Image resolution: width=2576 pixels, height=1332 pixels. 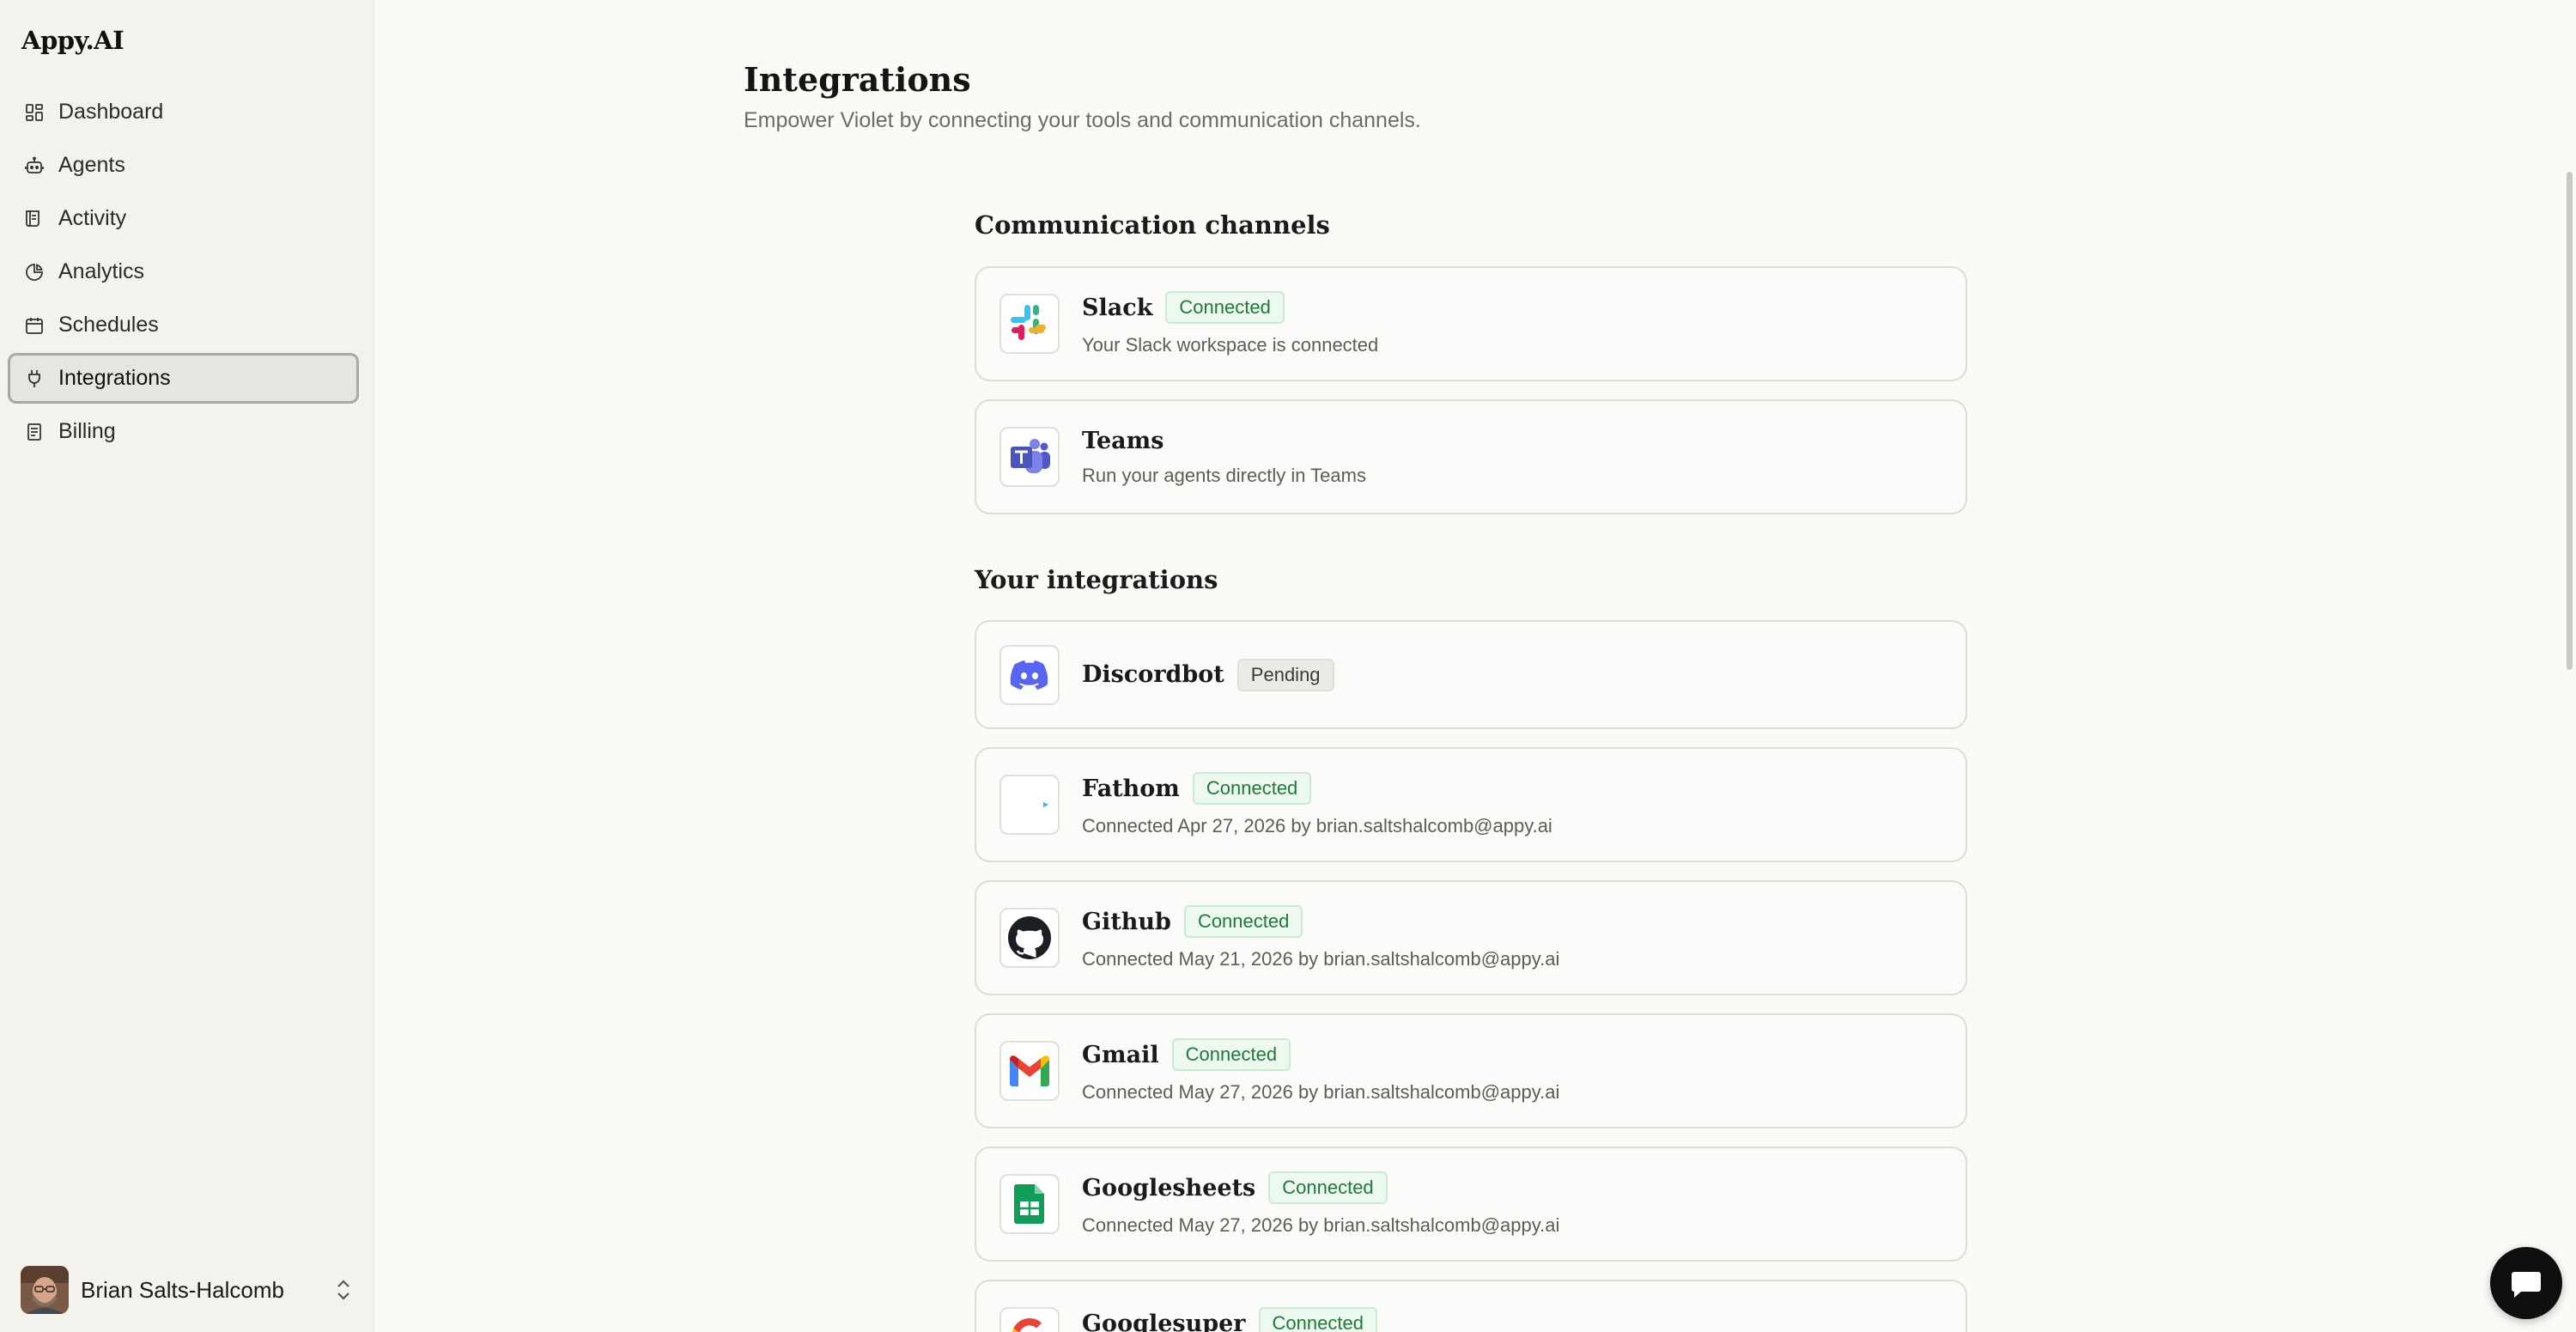 I want to click on sidebar-item-label: Agents, so click(x=91, y=165).